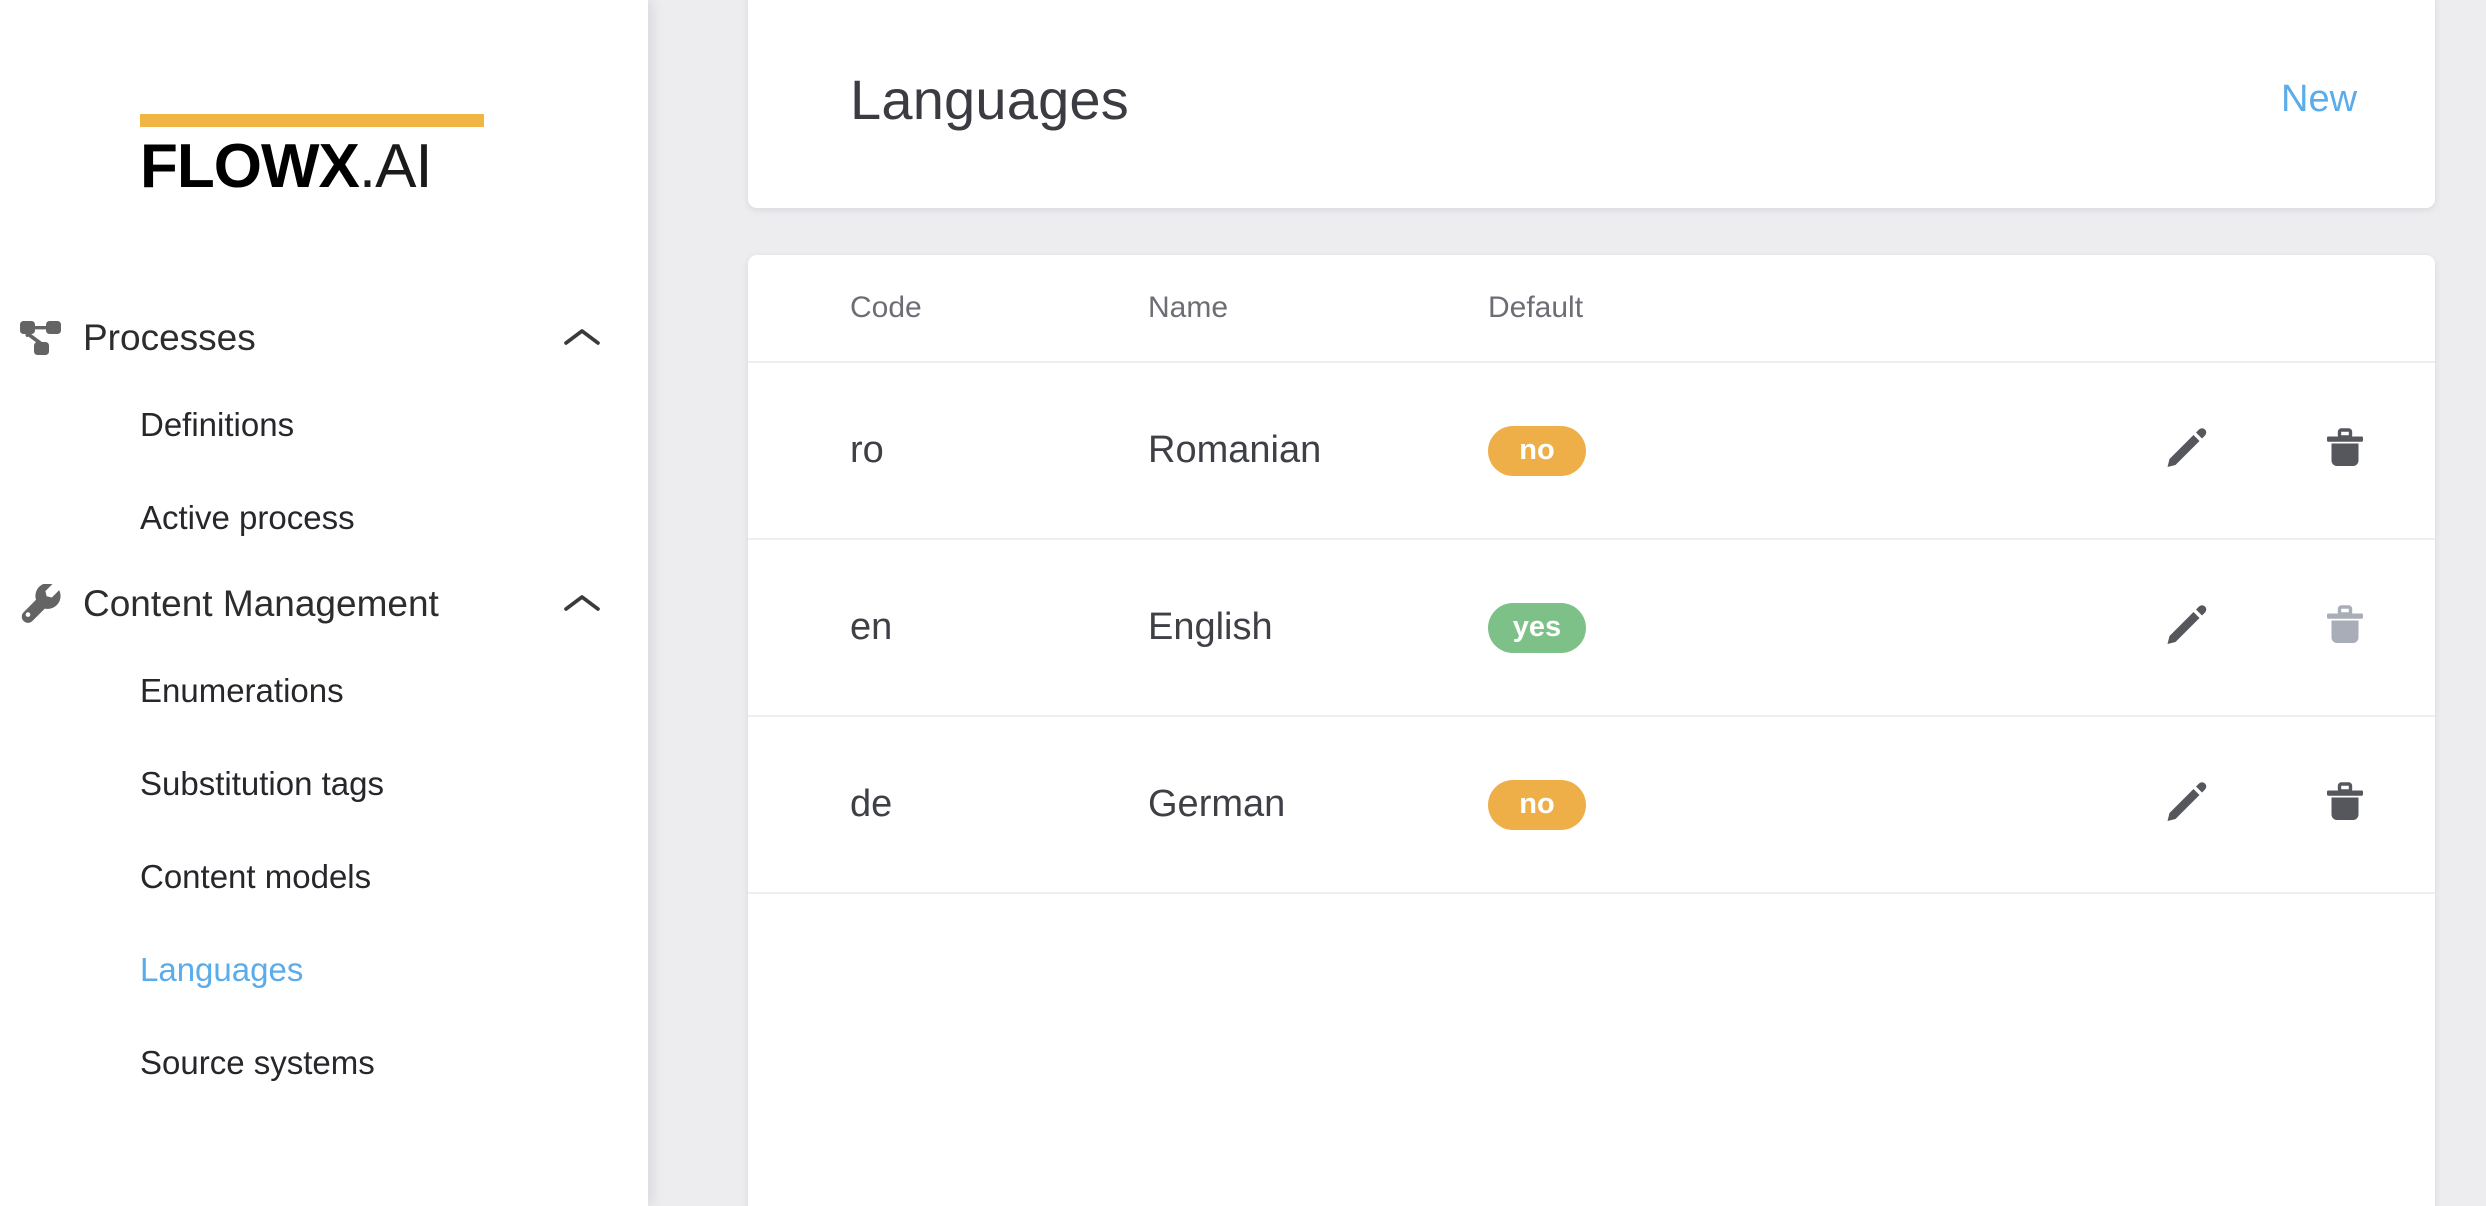 This screenshot has width=2486, height=1206. Describe the element at coordinates (324, 424) in the screenshot. I see `sidebar-item-definitions: Definitions` at that location.